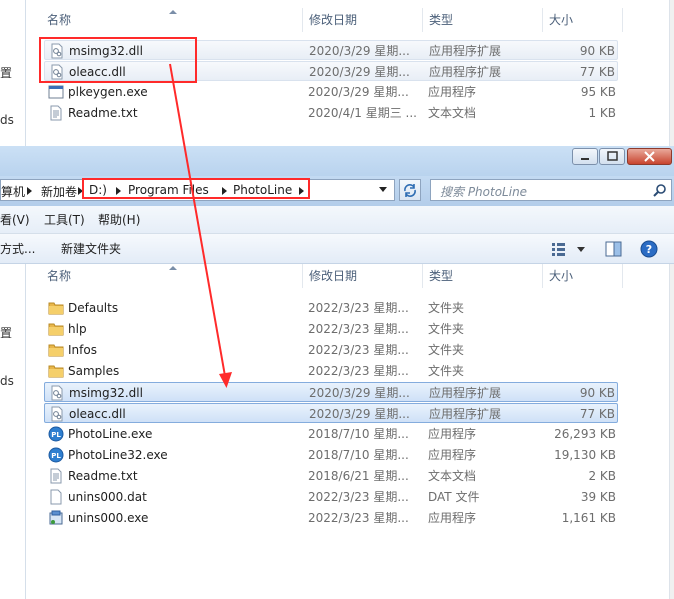 This screenshot has height=599, width=674. Describe the element at coordinates (107, 497) in the screenshot. I see `file-name: unins000.dat` at that location.